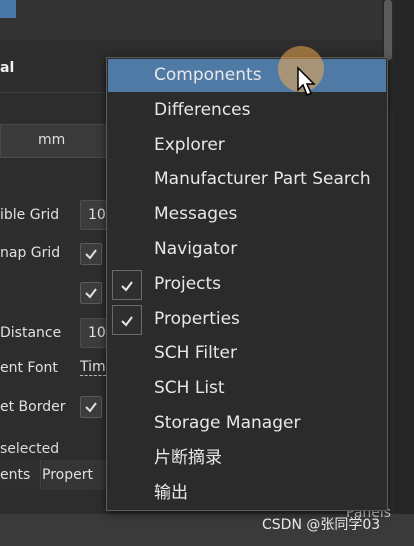 This screenshot has height=546, width=414. Describe the element at coordinates (97, 215) in the screenshot. I see `visible-grid-value: 10` at that location.